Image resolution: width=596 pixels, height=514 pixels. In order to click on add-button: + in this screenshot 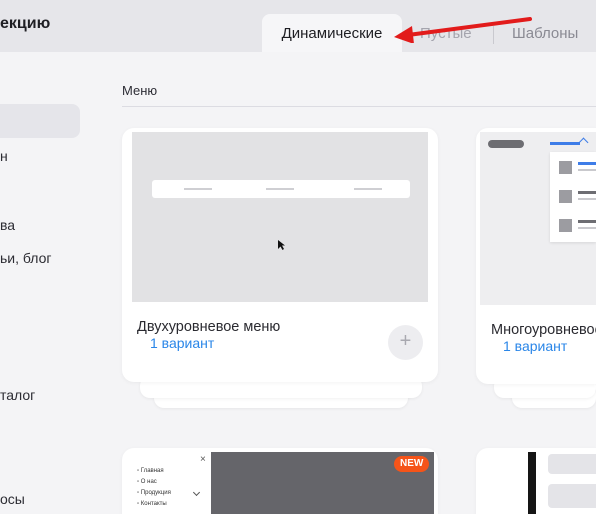, I will do `click(405, 342)`.